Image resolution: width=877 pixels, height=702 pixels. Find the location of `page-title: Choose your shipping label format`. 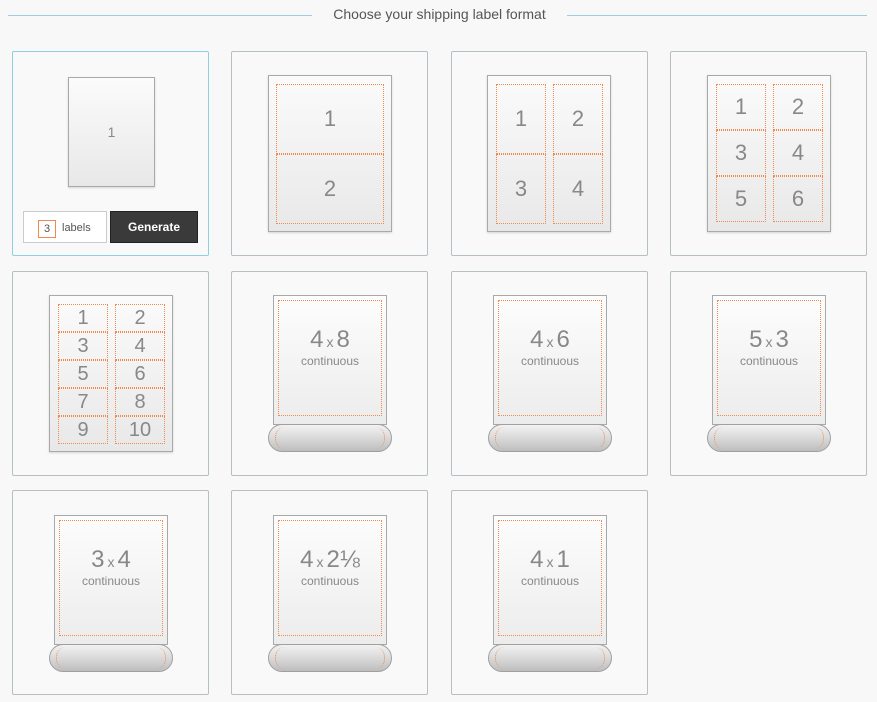

page-title: Choose your shipping label format is located at coordinates (439, 14).